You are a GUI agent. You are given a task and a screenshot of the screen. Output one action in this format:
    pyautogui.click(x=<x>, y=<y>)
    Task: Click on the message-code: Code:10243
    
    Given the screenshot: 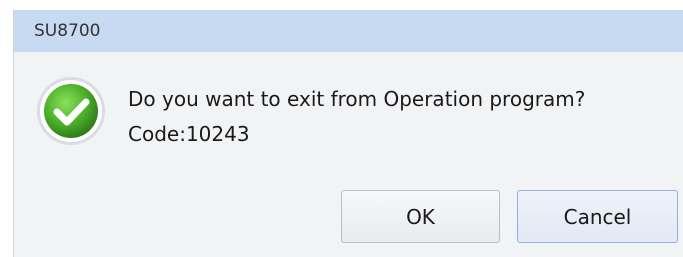 What is the action you would take?
    pyautogui.click(x=189, y=134)
    